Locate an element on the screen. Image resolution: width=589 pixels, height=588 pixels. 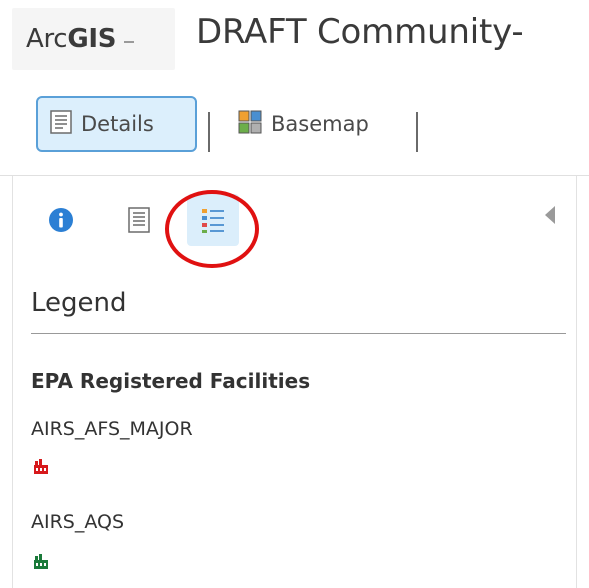
basemap-label: Basemap is located at coordinates (320, 124).